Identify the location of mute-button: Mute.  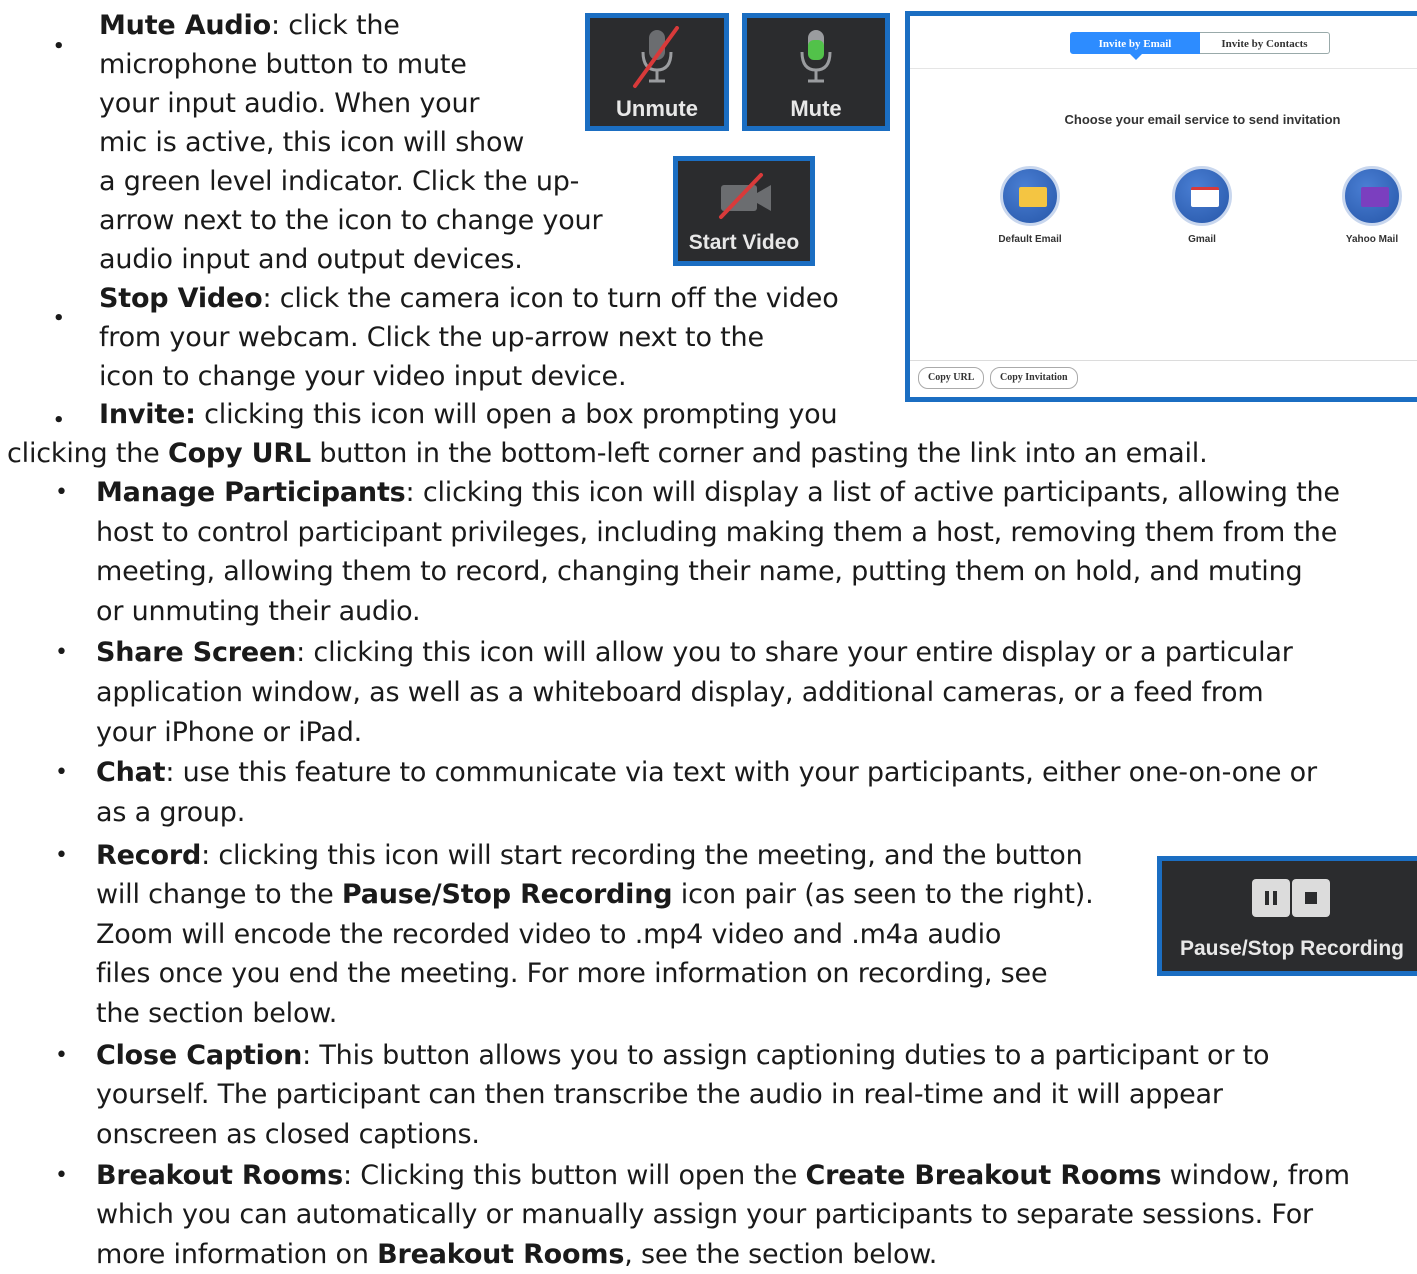
(816, 72).